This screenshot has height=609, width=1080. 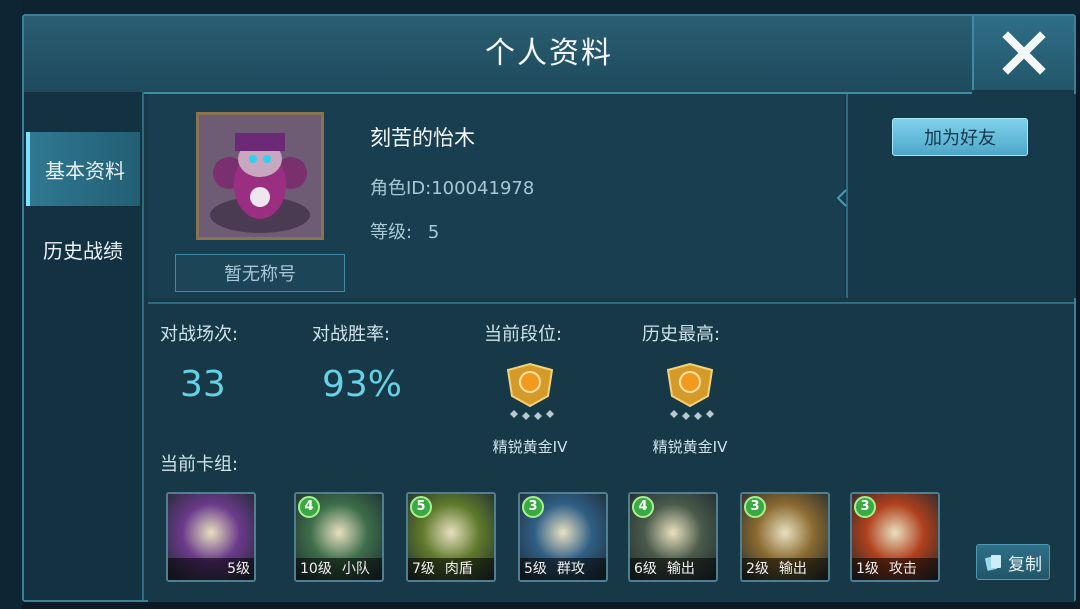 What do you see at coordinates (11, 304) in the screenshot?
I see `background-left-strip` at bounding box center [11, 304].